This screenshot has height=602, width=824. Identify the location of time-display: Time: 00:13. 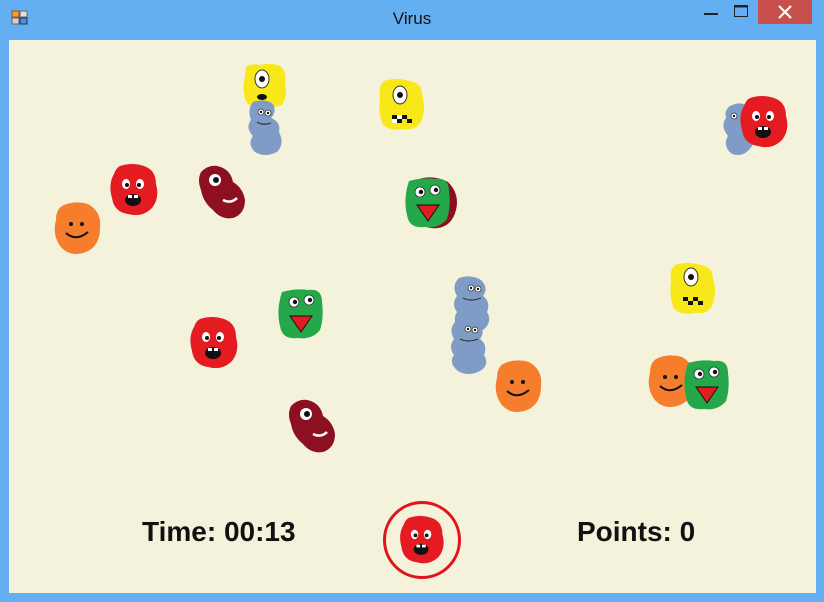
(219, 531).